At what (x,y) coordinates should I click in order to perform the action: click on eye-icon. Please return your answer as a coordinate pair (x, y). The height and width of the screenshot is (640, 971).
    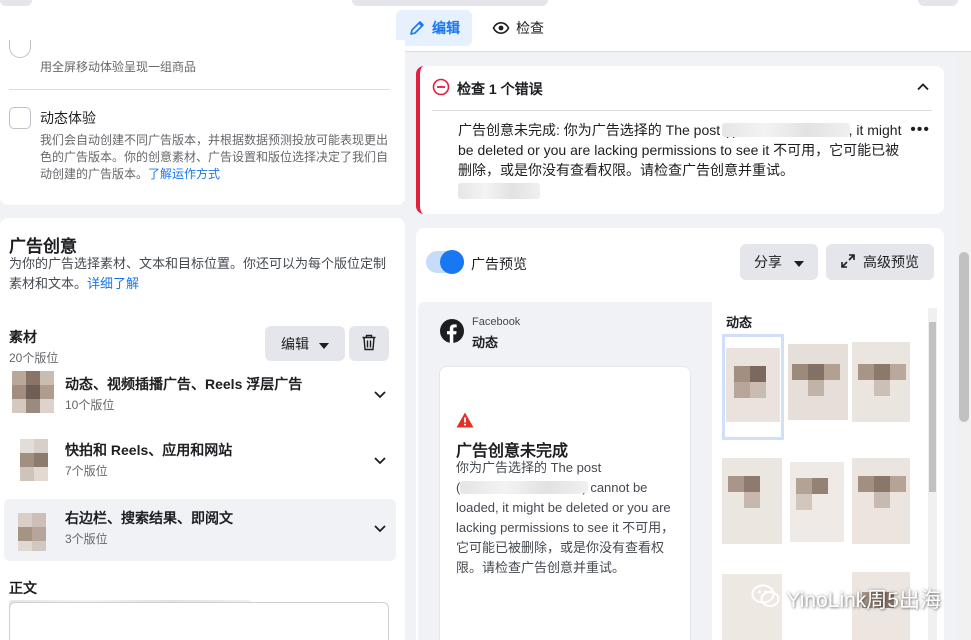
    Looking at the image, I should click on (501, 28).